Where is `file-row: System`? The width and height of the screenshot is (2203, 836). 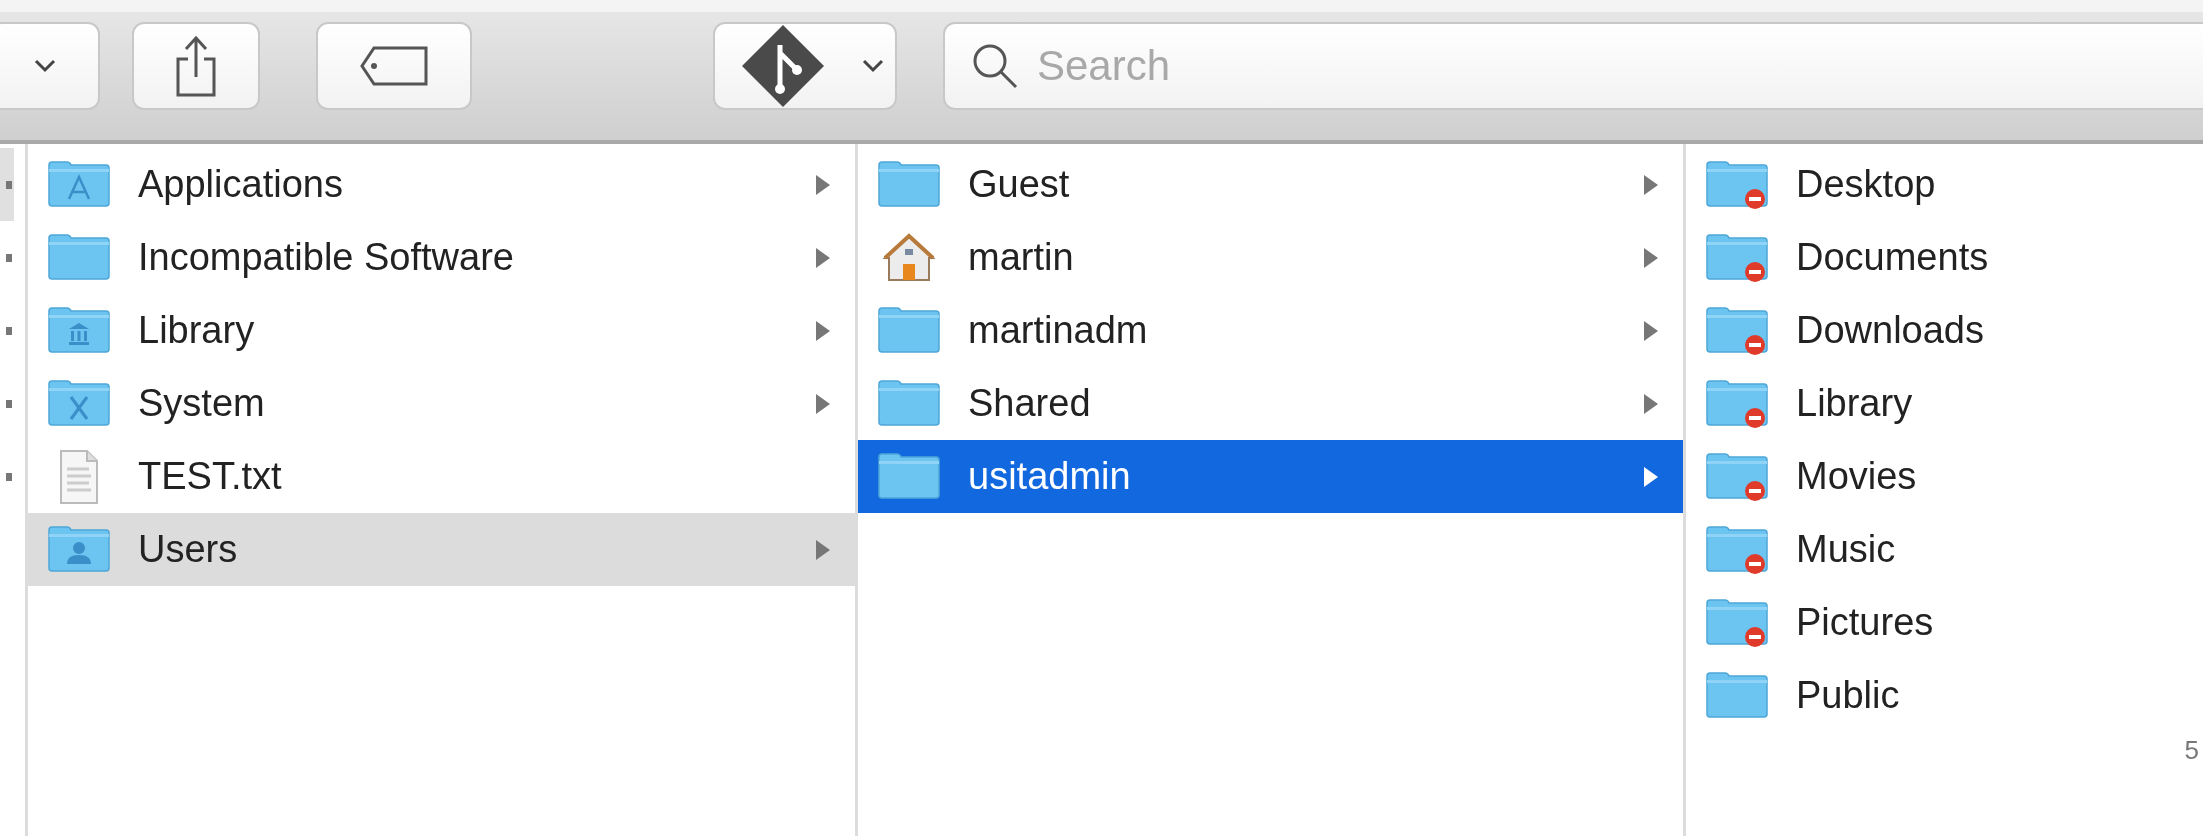
file-row: System is located at coordinates (441, 403).